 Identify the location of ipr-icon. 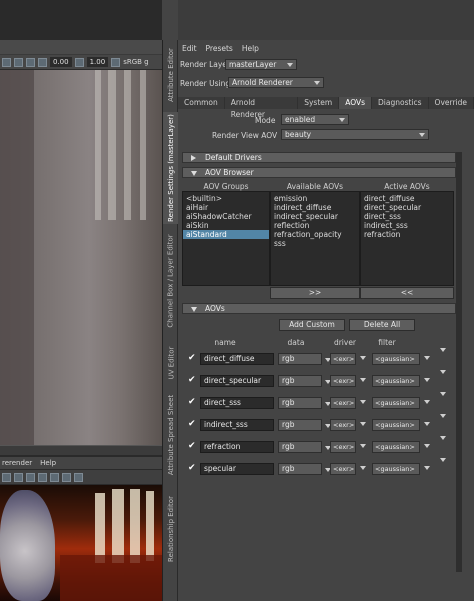
(18, 477).